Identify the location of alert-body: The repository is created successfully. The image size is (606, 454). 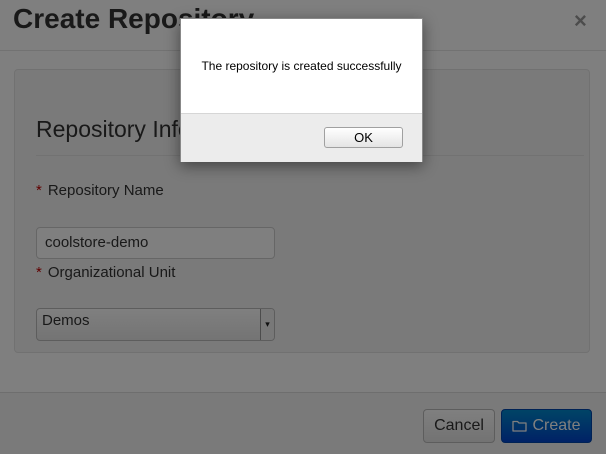
(301, 66).